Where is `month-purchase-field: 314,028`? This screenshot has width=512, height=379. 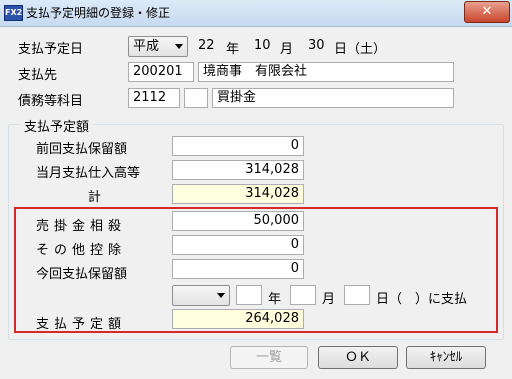 month-purchase-field: 314,028 is located at coordinates (238, 170).